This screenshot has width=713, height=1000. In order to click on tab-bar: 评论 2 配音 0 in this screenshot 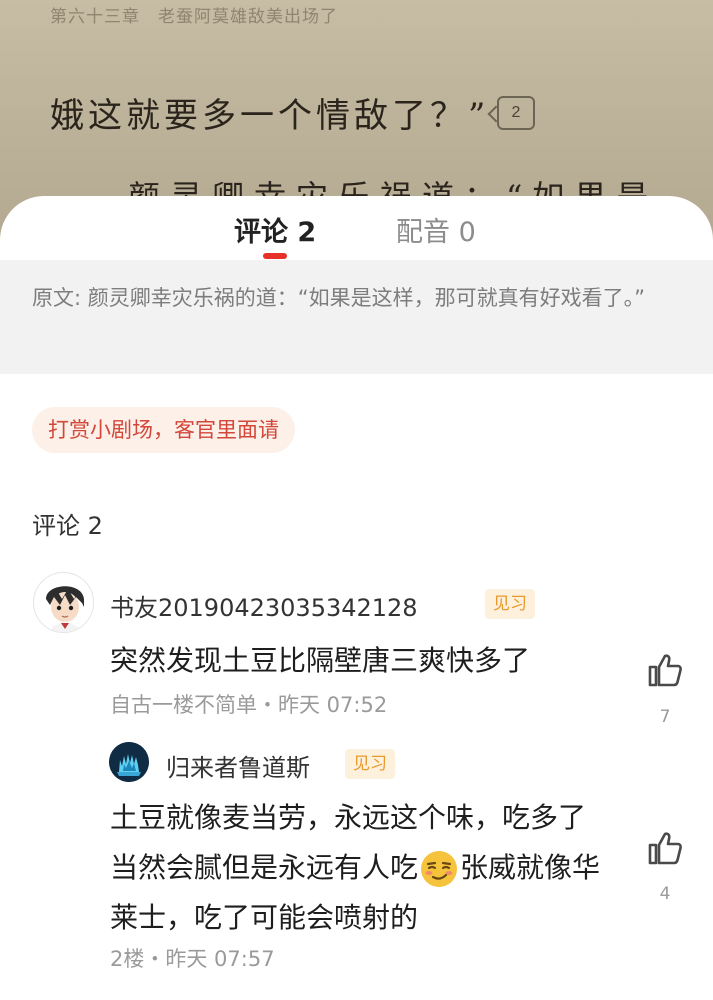, I will do `click(356, 228)`.